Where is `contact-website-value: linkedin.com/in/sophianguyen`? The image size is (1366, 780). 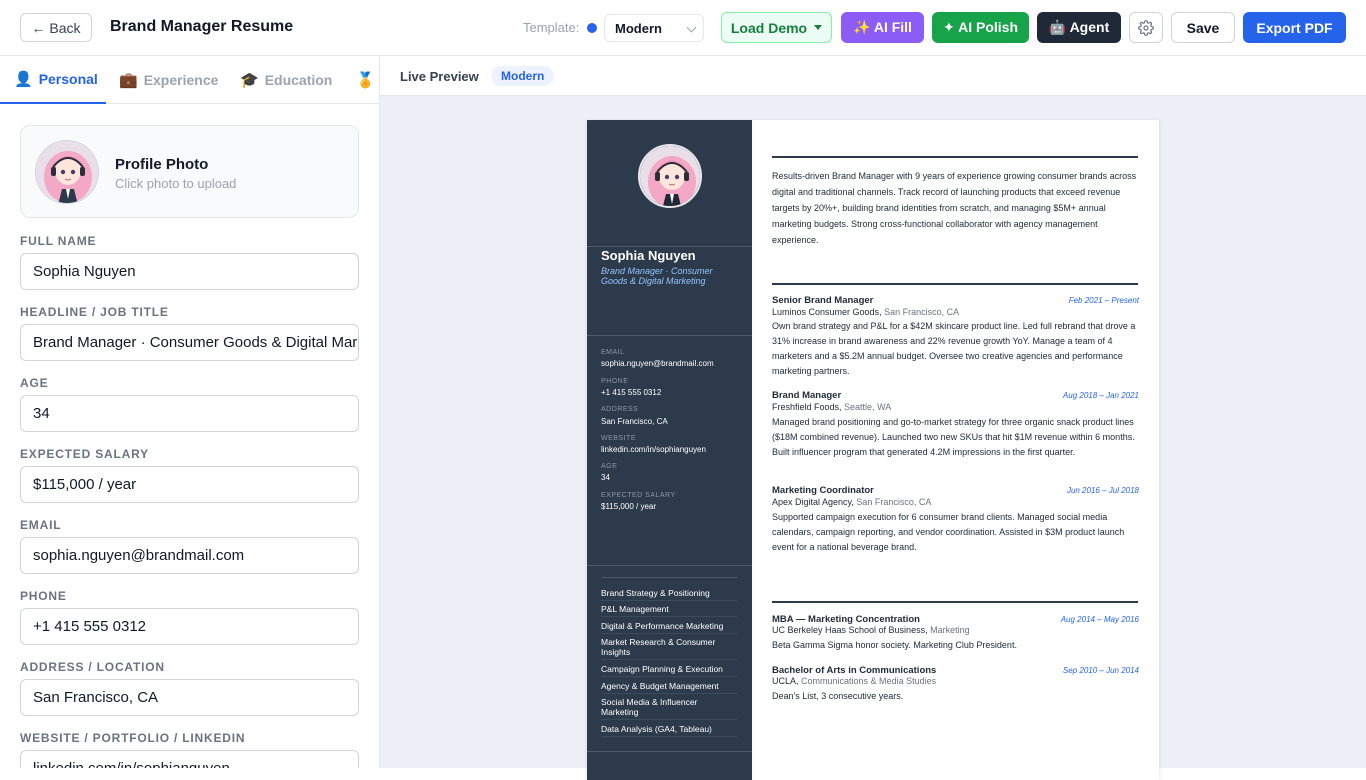 contact-website-value: linkedin.com/in/sophianguyen is located at coordinates (653, 449).